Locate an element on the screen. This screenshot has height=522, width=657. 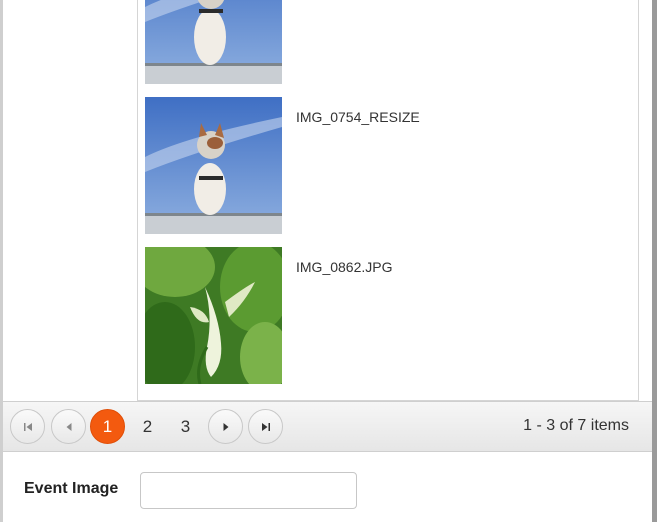
next-page-button is located at coordinates (225, 426).